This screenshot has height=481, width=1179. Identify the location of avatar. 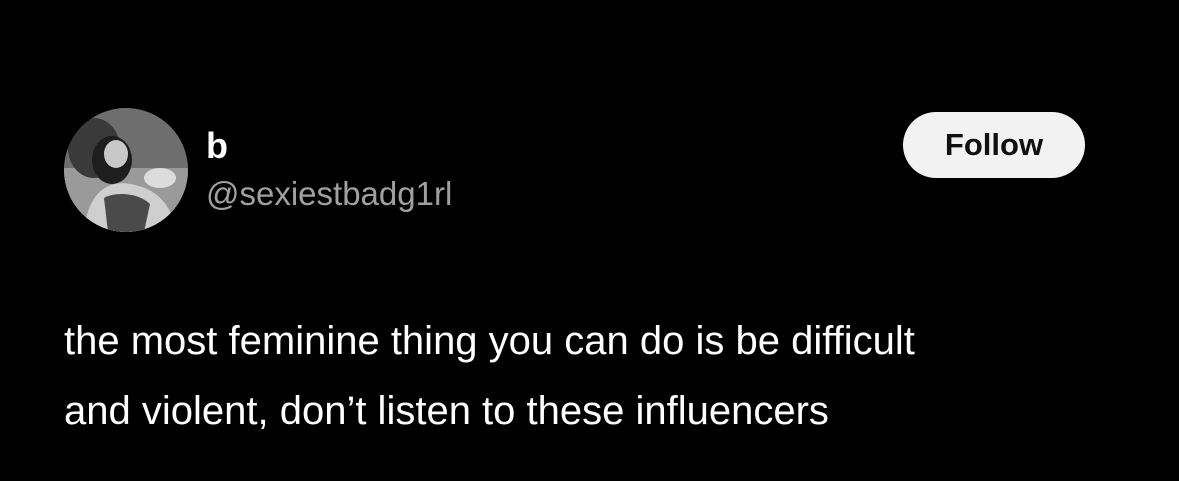
(126, 170).